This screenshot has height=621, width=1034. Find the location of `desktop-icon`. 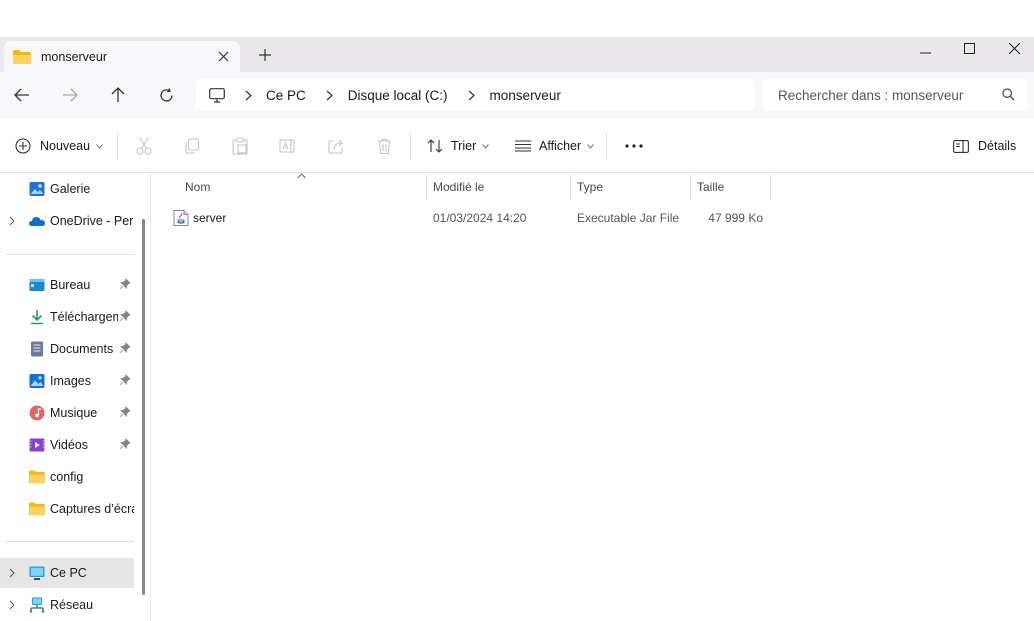

desktop-icon is located at coordinates (37, 285).